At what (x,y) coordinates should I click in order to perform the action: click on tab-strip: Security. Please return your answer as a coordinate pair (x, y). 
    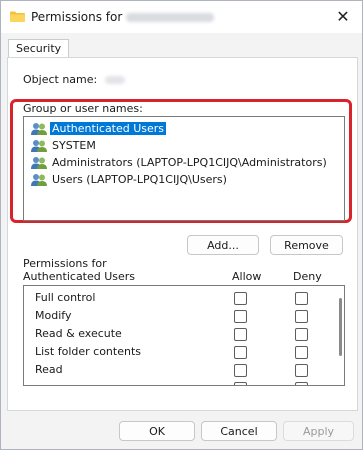
    Looking at the image, I should click on (181, 46).